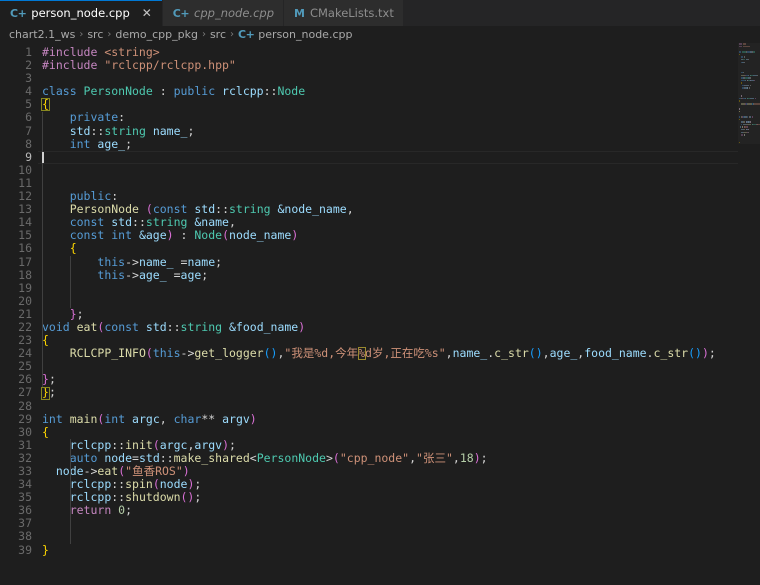 The width and height of the screenshot is (760, 585). I want to click on line-content: void eat(const std::string &food_name), so click(168, 326).